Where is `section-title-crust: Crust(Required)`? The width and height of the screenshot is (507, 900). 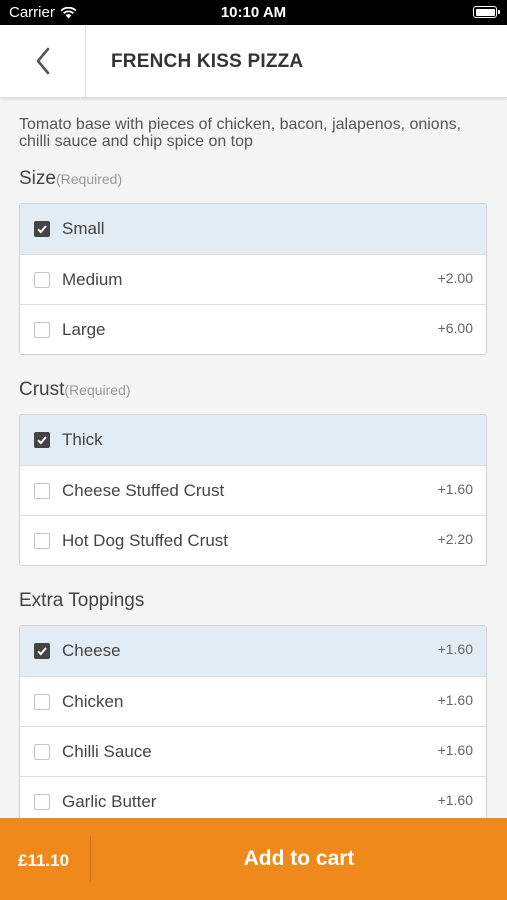
section-title-crust: Crust(Required) is located at coordinates (75, 390).